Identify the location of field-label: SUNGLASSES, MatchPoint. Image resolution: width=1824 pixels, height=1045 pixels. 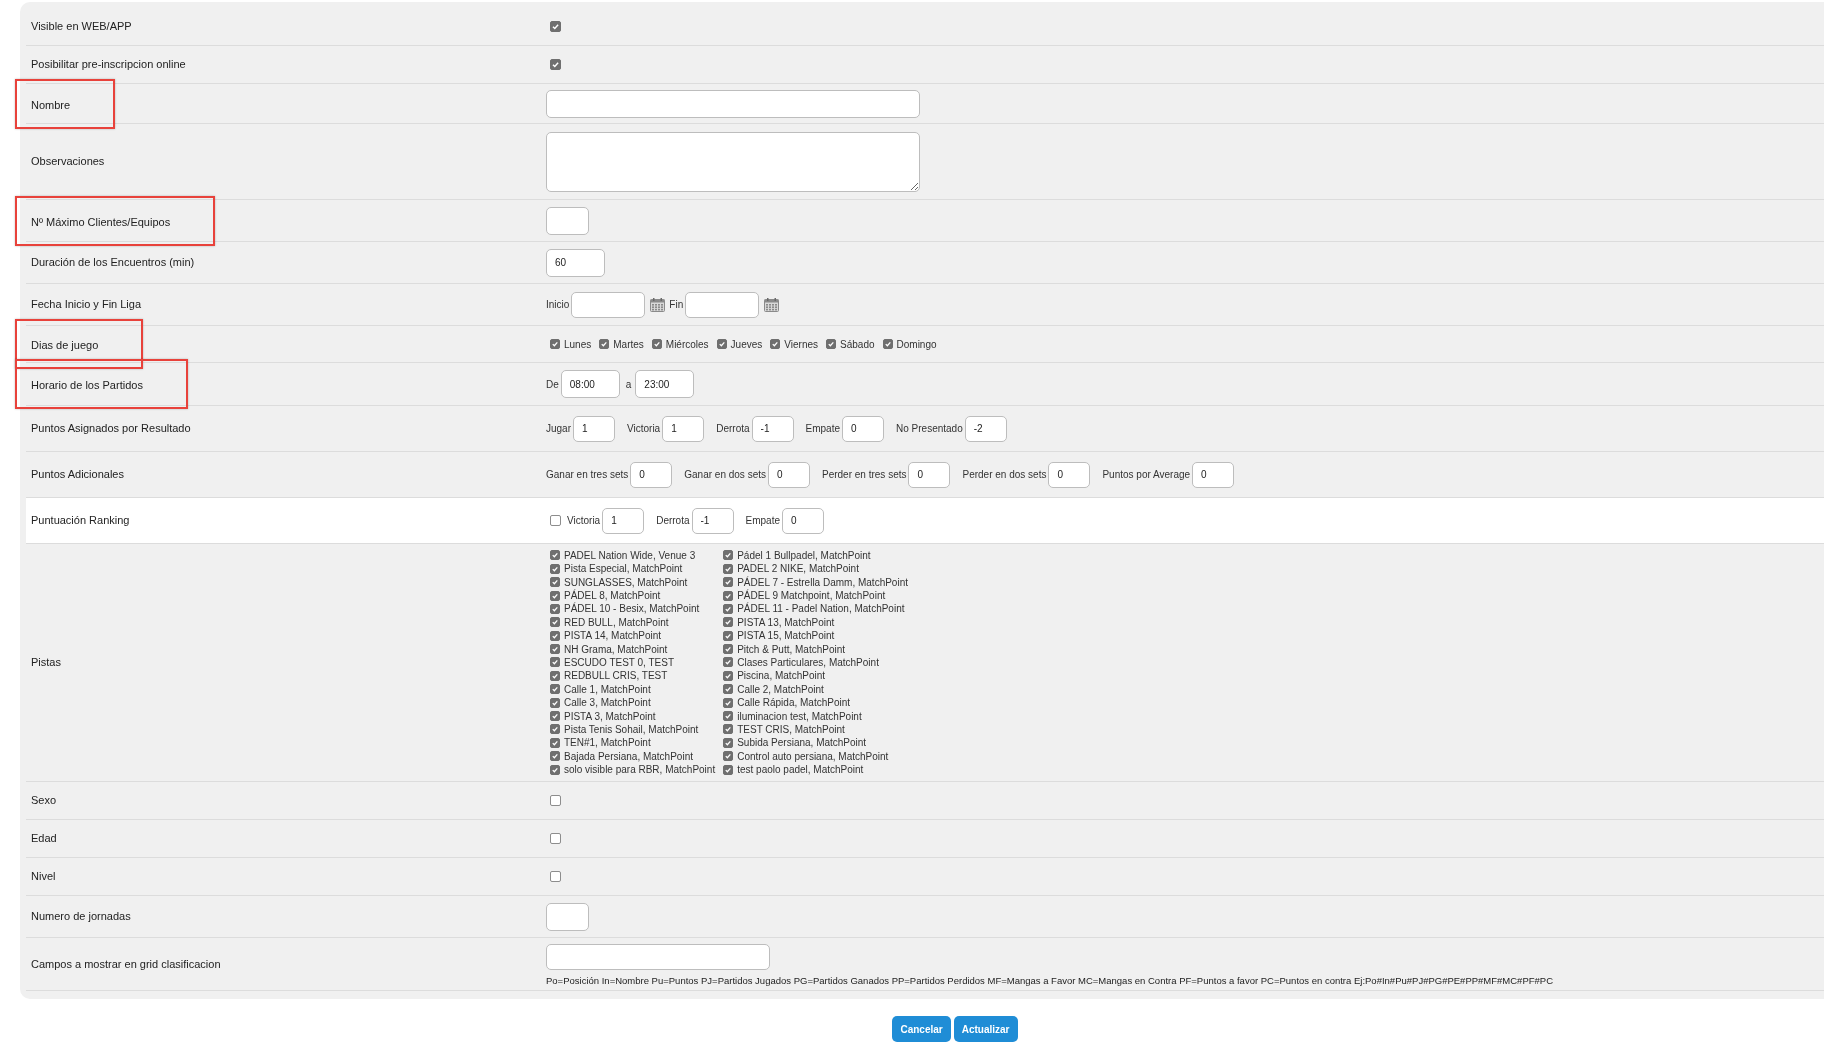
(626, 582).